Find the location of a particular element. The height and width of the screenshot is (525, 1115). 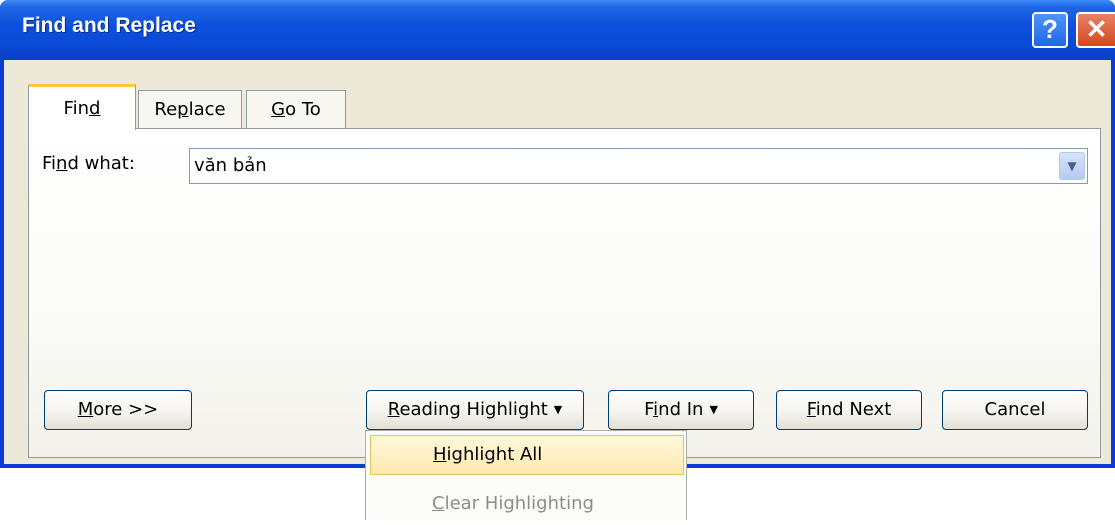

reading-highlight-button: Reading Highlight ▼ is located at coordinates (475, 410).